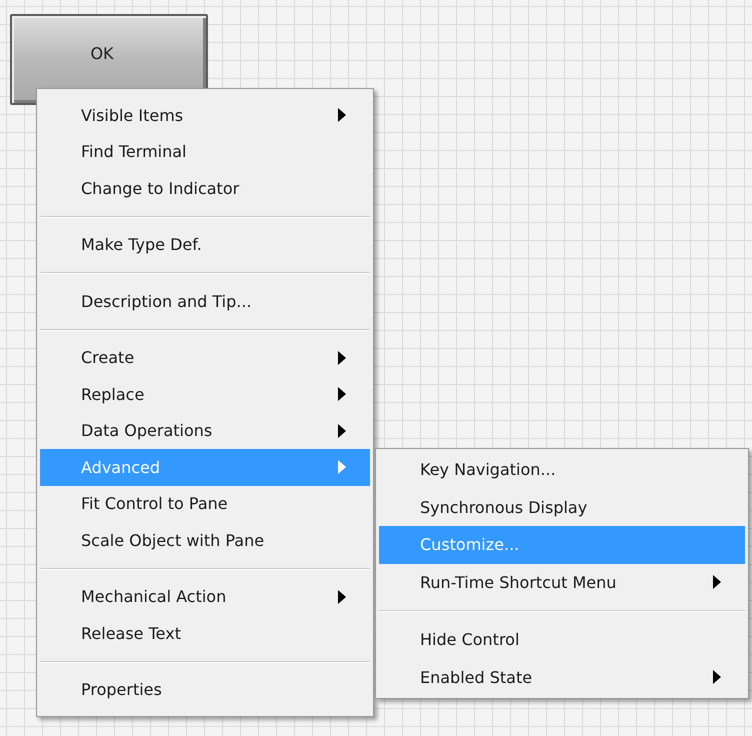 This screenshot has height=736, width=752. Describe the element at coordinates (562, 639) in the screenshot. I see `menu-item: Hide Control` at that location.